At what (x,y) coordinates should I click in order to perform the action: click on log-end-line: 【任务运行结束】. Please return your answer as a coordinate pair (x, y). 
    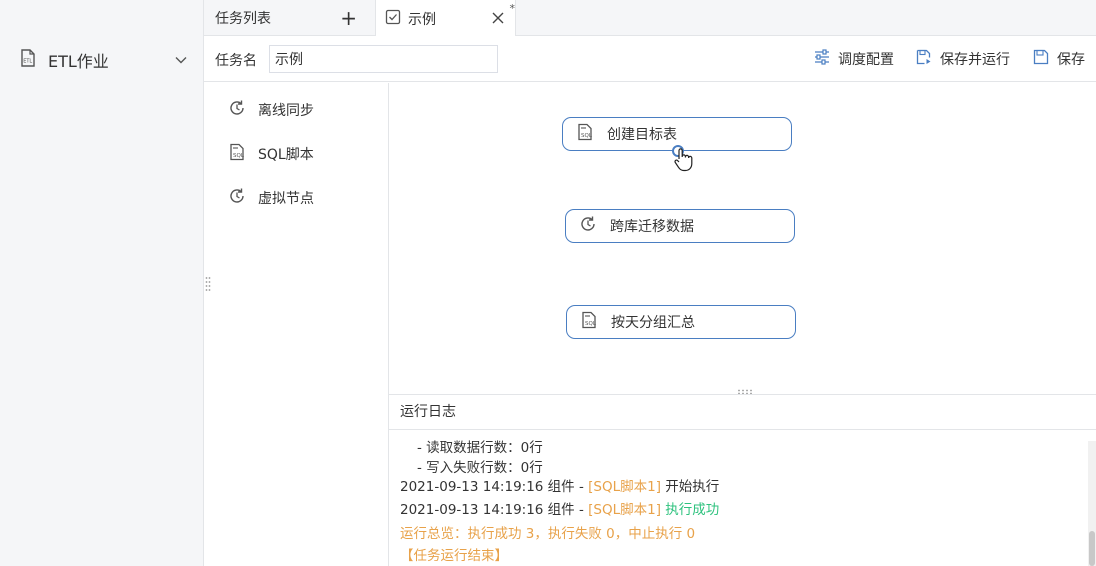
    Looking at the image, I should click on (454, 554).